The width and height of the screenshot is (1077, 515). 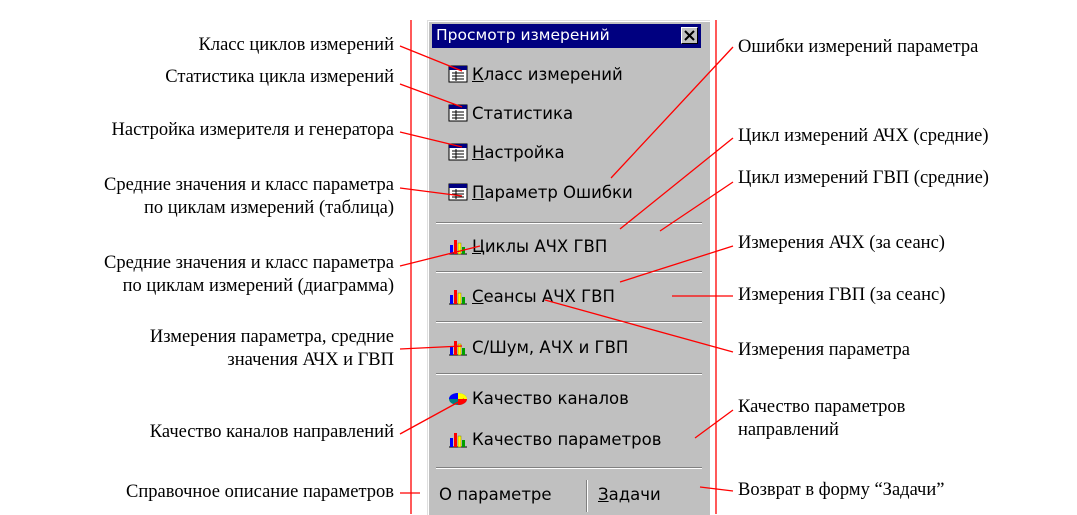 What do you see at coordinates (546, 246) in the screenshot?
I see `menu-item-label: иклы АЧХ ГВП` at bounding box center [546, 246].